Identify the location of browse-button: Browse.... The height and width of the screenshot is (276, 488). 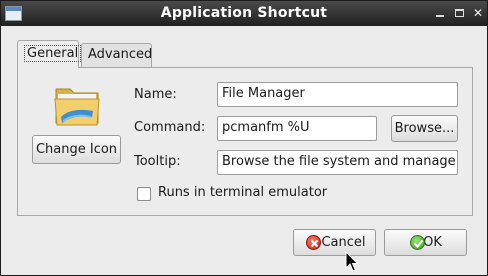
(424, 128).